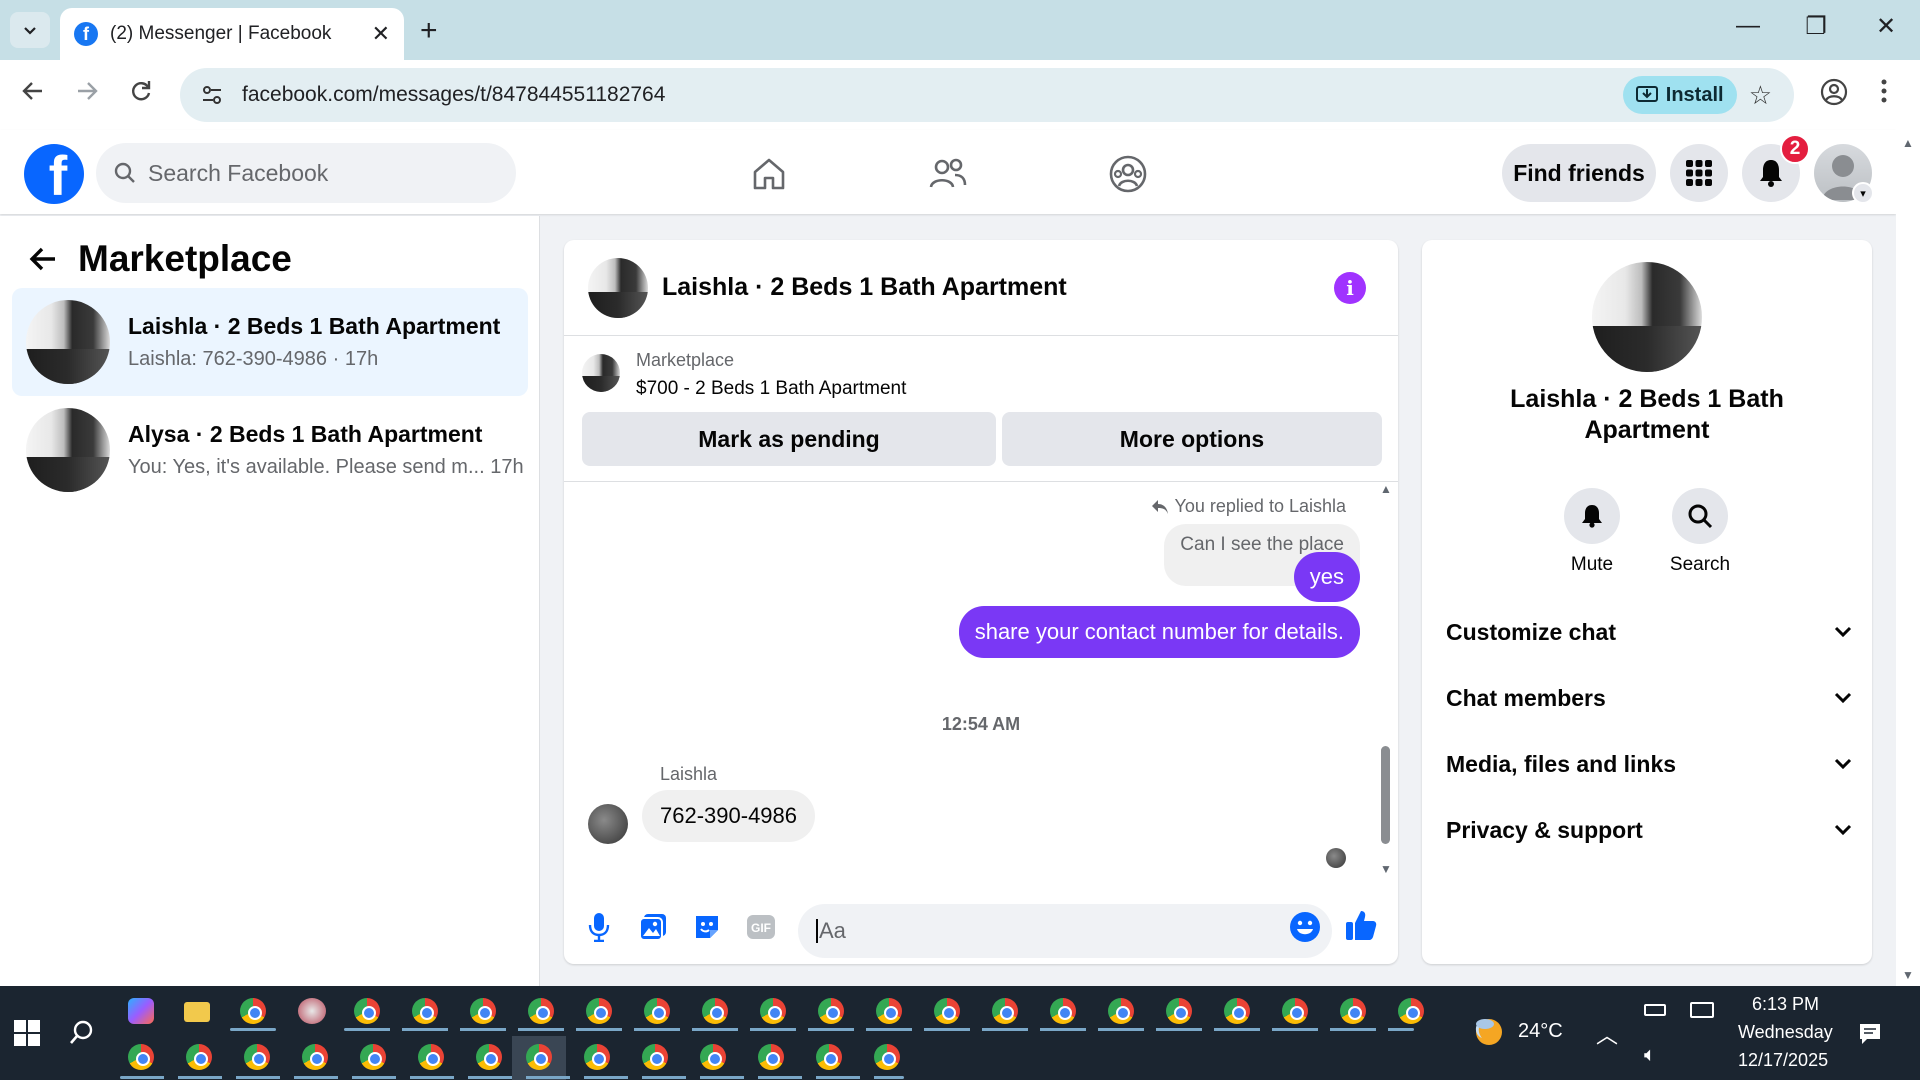 This screenshot has height=1080, width=1920. Describe the element at coordinates (1679, 95) in the screenshot. I see `install-app-button: Install` at that location.